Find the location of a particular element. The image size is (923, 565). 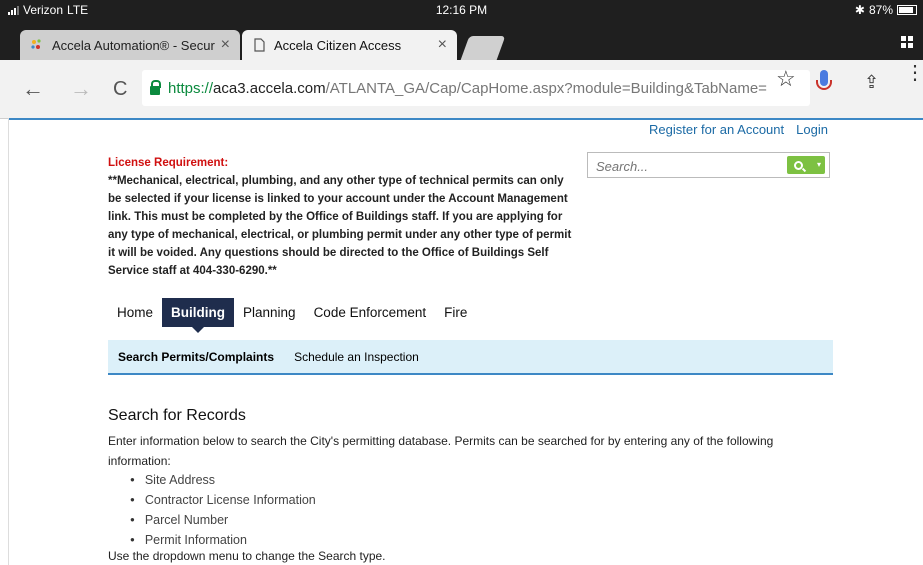

search-box: ▾ is located at coordinates (708, 165).